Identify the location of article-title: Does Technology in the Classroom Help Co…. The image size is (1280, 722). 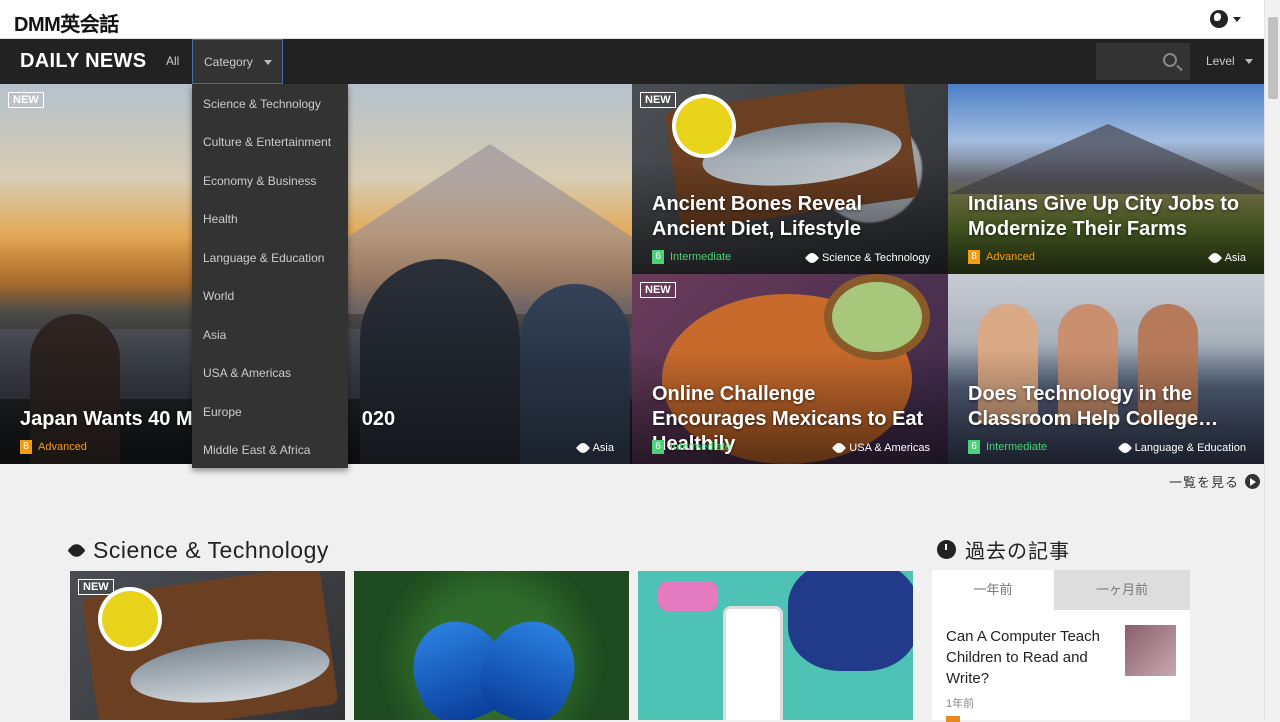
(1109, 407).